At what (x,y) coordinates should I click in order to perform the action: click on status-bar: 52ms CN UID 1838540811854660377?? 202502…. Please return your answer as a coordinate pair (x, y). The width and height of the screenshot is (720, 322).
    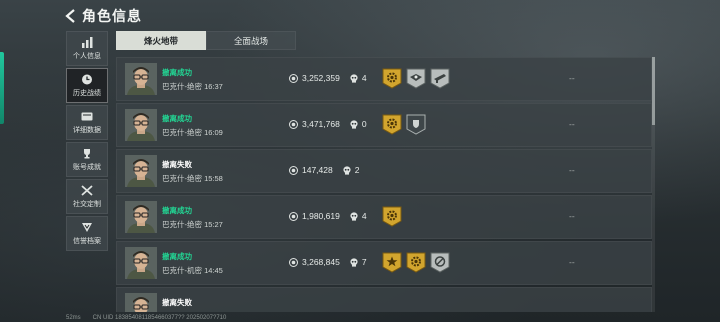
    Looking at the image, I should click on (146, 318).